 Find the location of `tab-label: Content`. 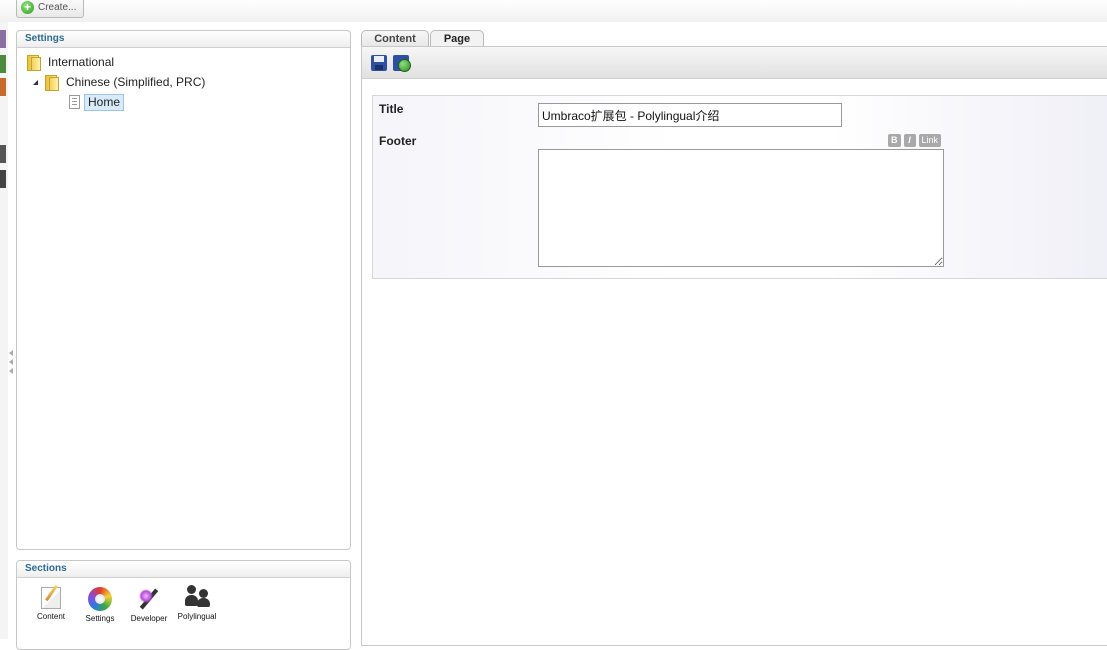

tab-label: Content is located at coordinates (395, 39).